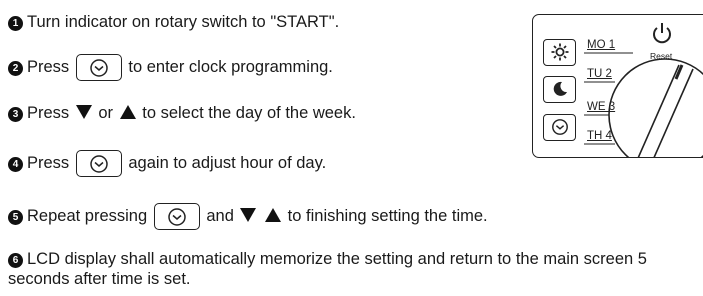 This screenshot has height=296, width=703. Describe the element at coordinates (601, 107) in the screenshot. I see `day-label-we: WE 3` at that location.